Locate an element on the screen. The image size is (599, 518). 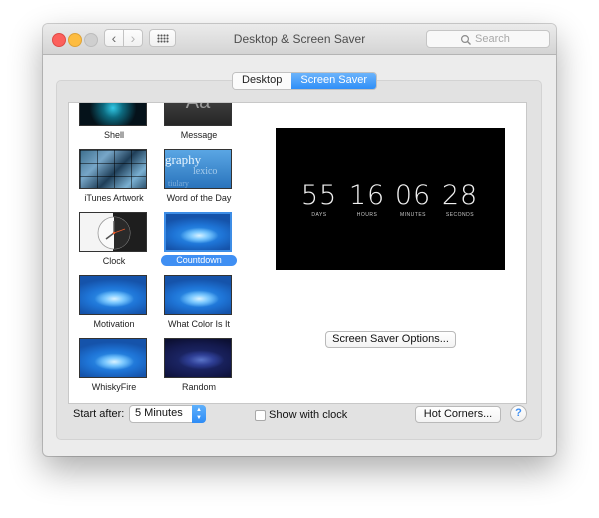
grid-icon is located at coordinates (163, 38).